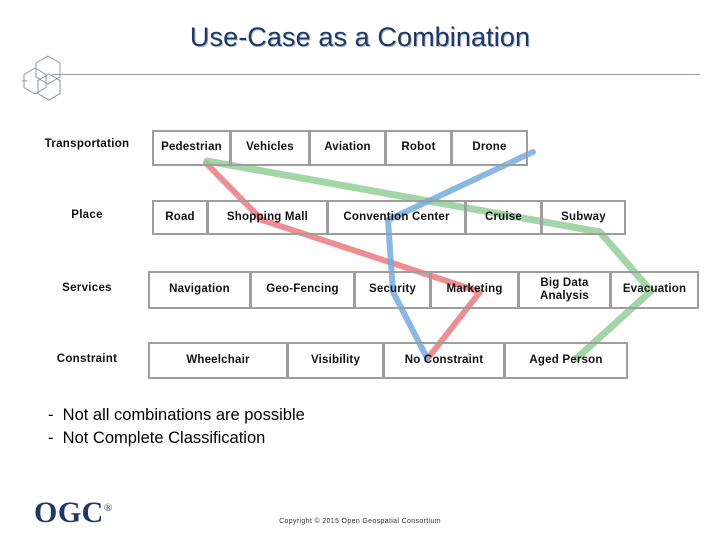 This screenshot has width=720, height=540. I want to click on matrix-cell-pedestrian: Pedestrian, so click(191, 148).